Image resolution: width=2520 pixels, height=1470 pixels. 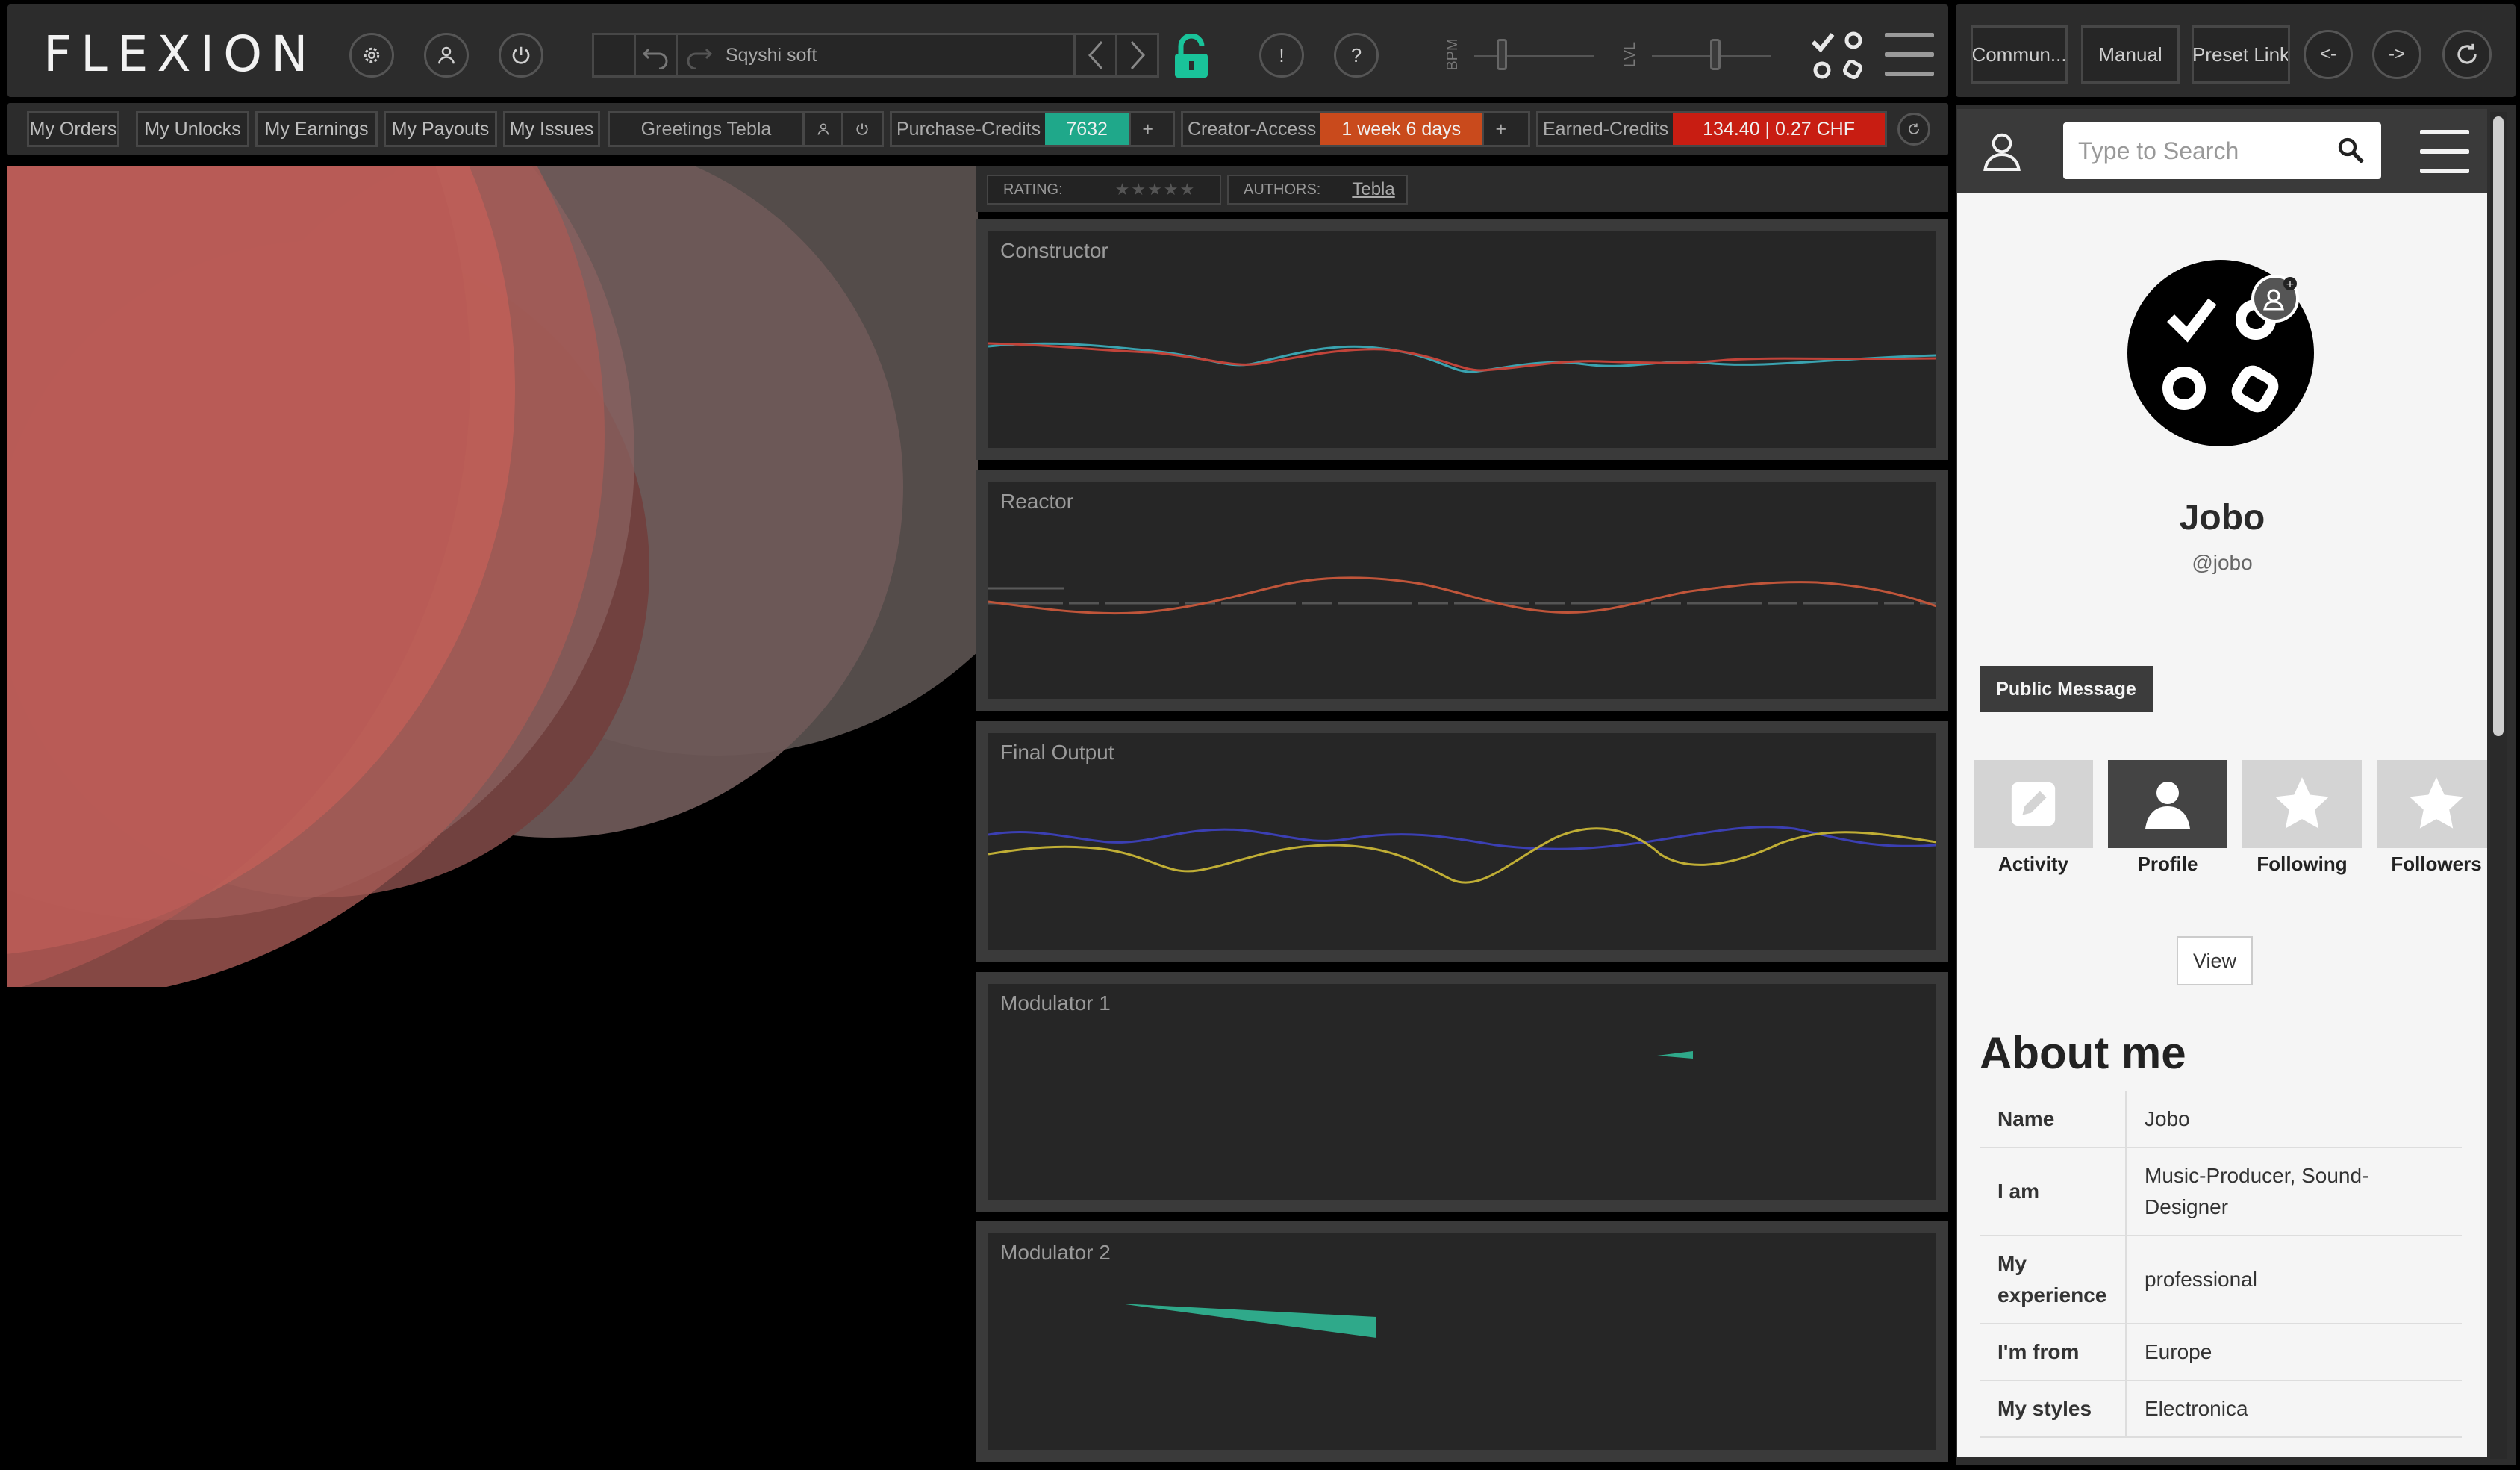 What do you see at coordinates (551, 129) in the screenshot?
I see `my-issues-button: My Issues` at bounding box center [551, 129].